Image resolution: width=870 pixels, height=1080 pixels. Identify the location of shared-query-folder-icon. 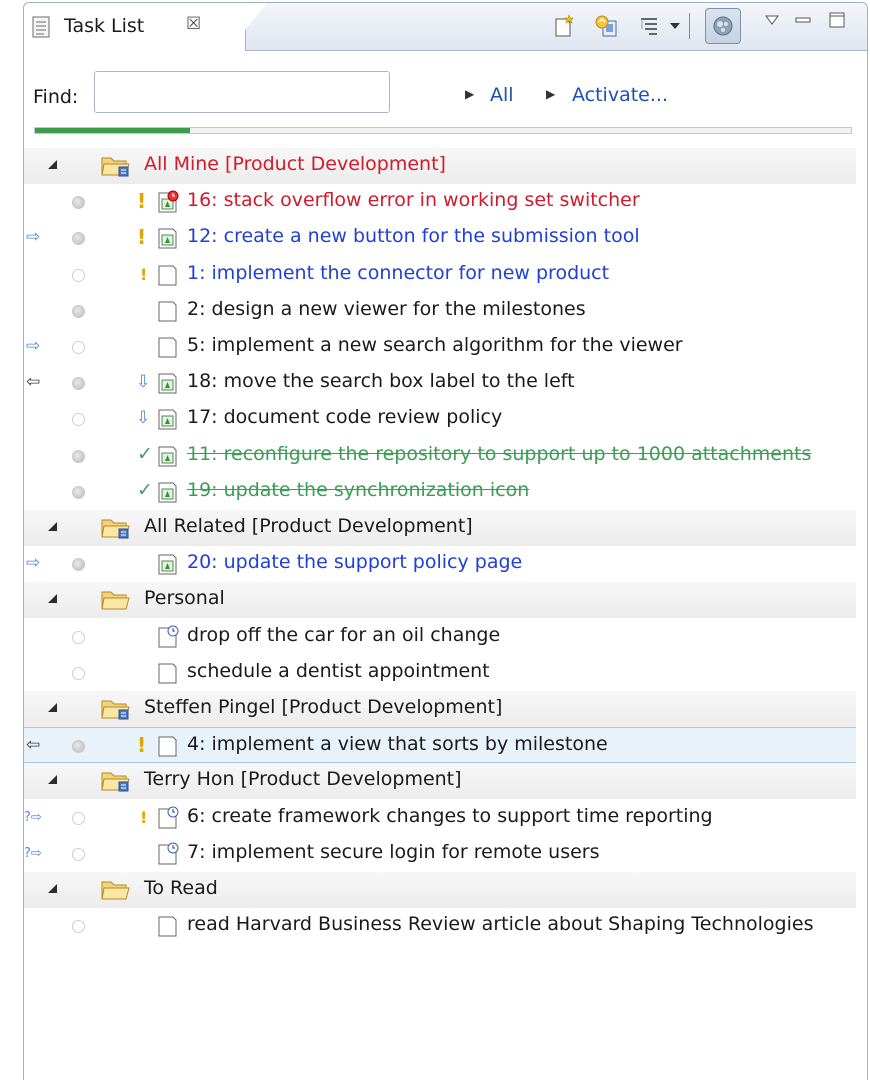
(116, 783).